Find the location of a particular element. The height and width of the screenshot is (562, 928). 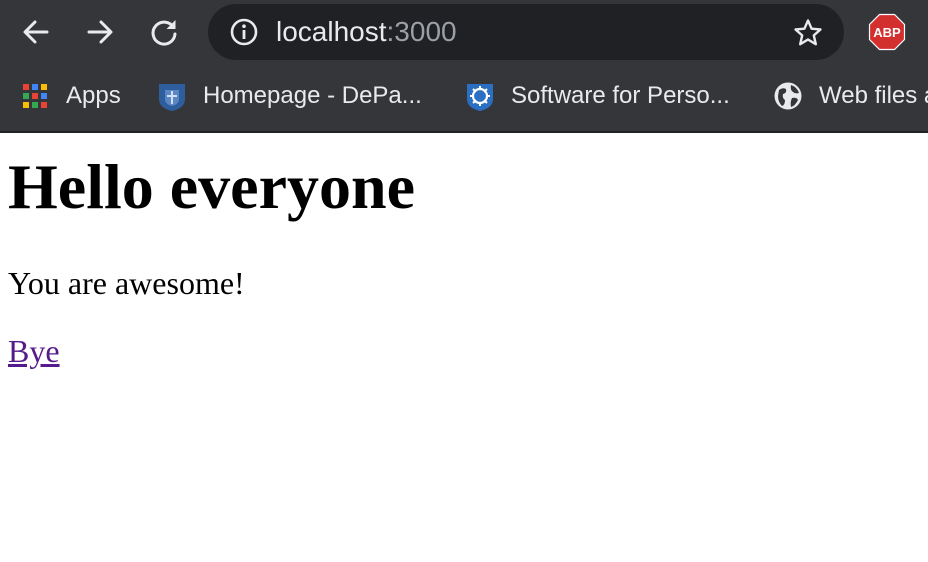

apps-grid-icon is located at coordinates (35, 96).